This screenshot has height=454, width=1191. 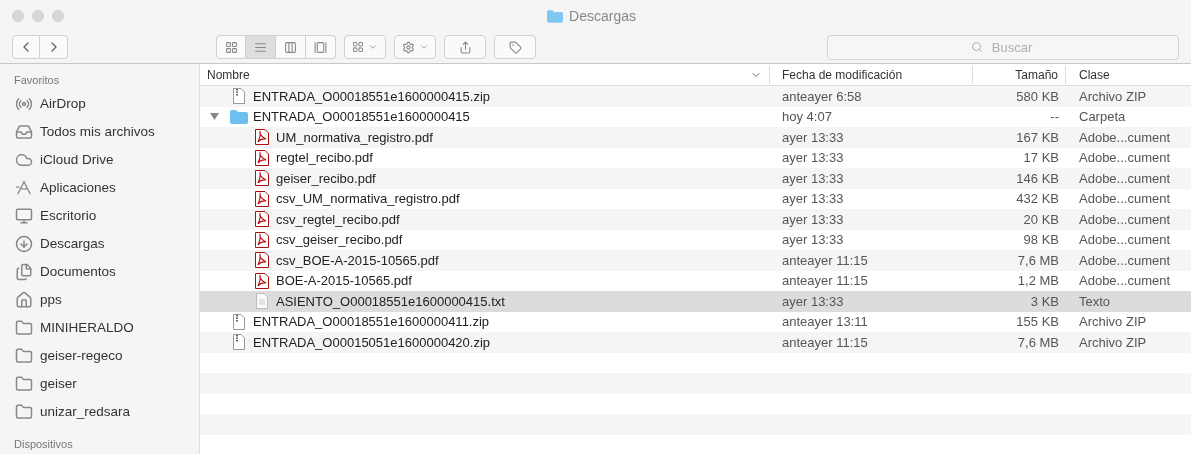 I want to click on date-cell-text: anteayer 13:11, so click(x=825, y=322).